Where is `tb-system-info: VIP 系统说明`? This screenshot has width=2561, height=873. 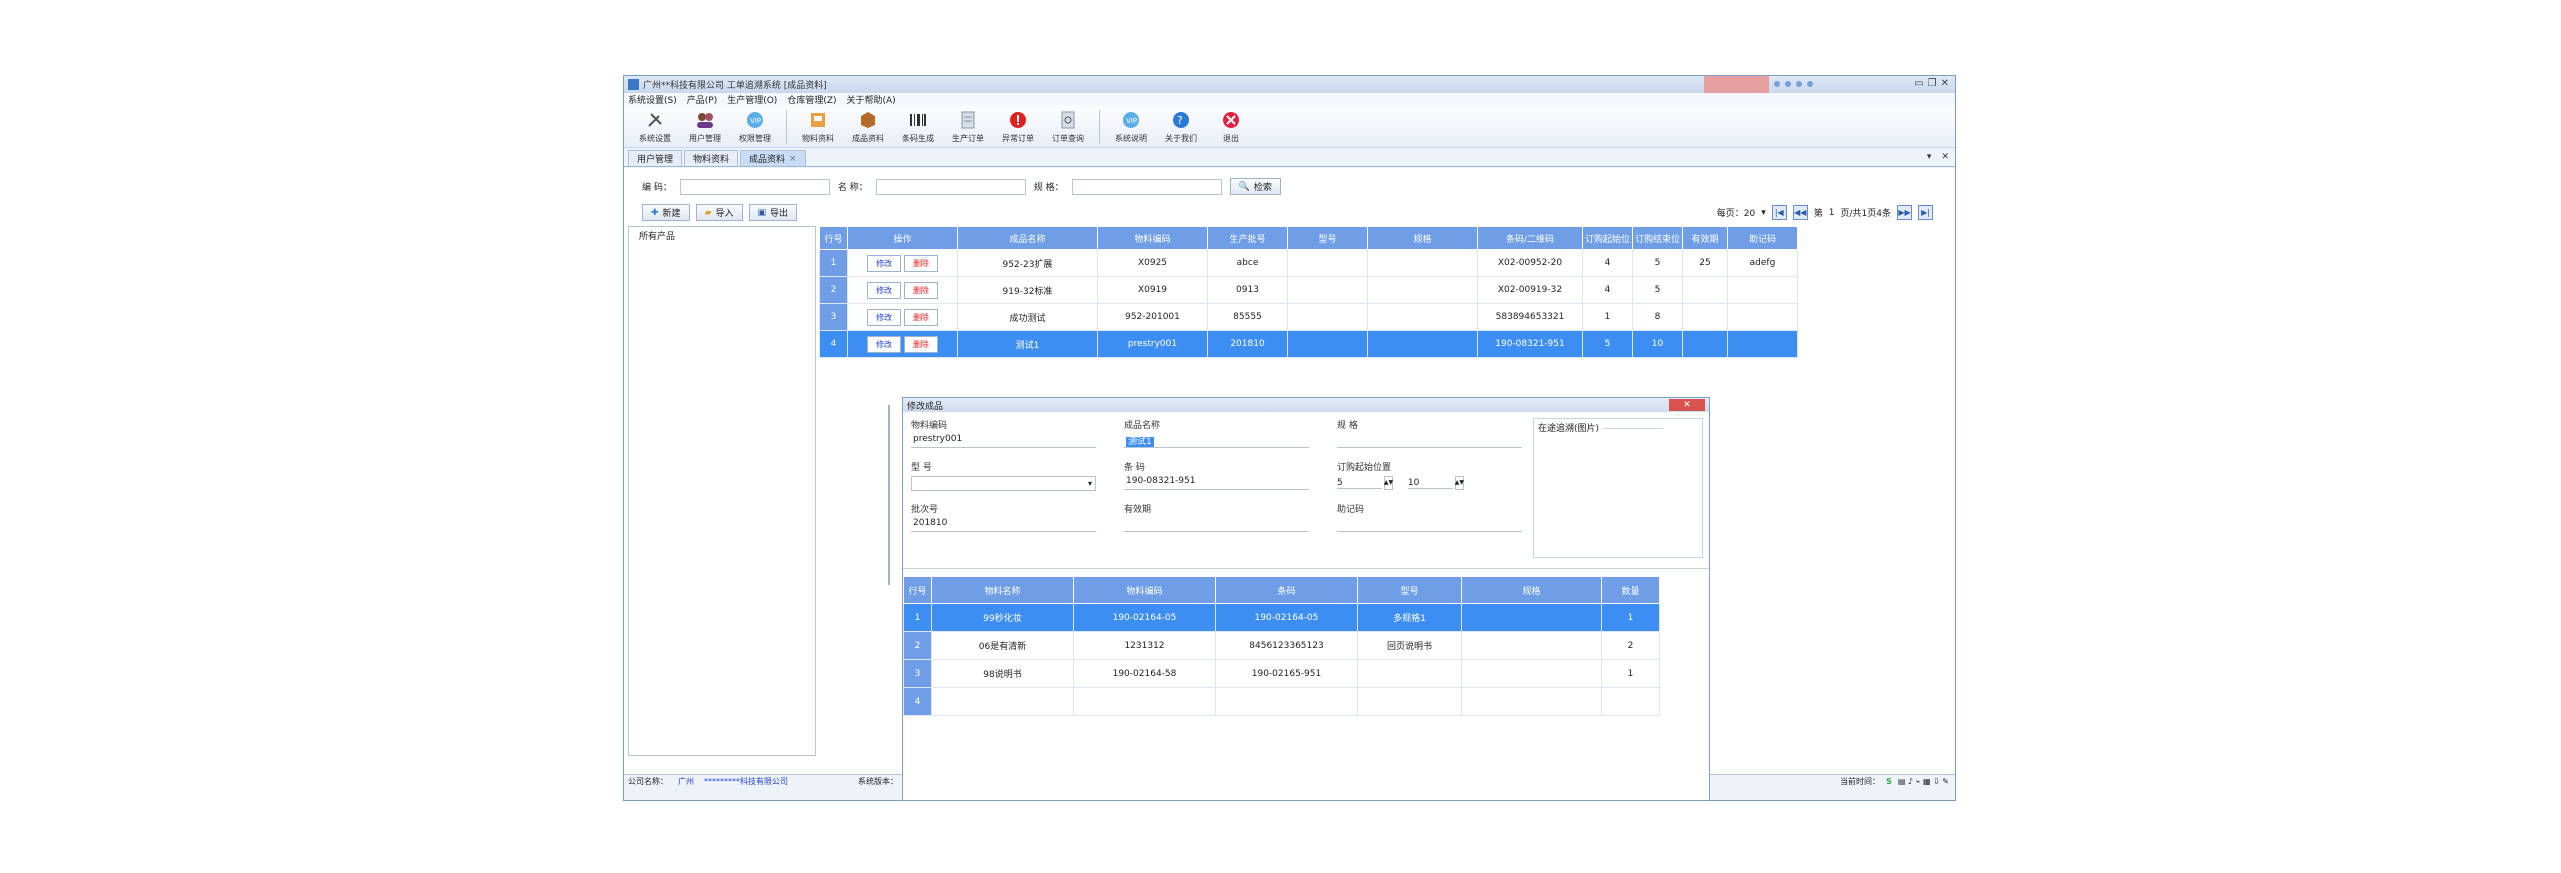 tb-system-info: VIP 系统说明 is located at coordinates (1131, 127).